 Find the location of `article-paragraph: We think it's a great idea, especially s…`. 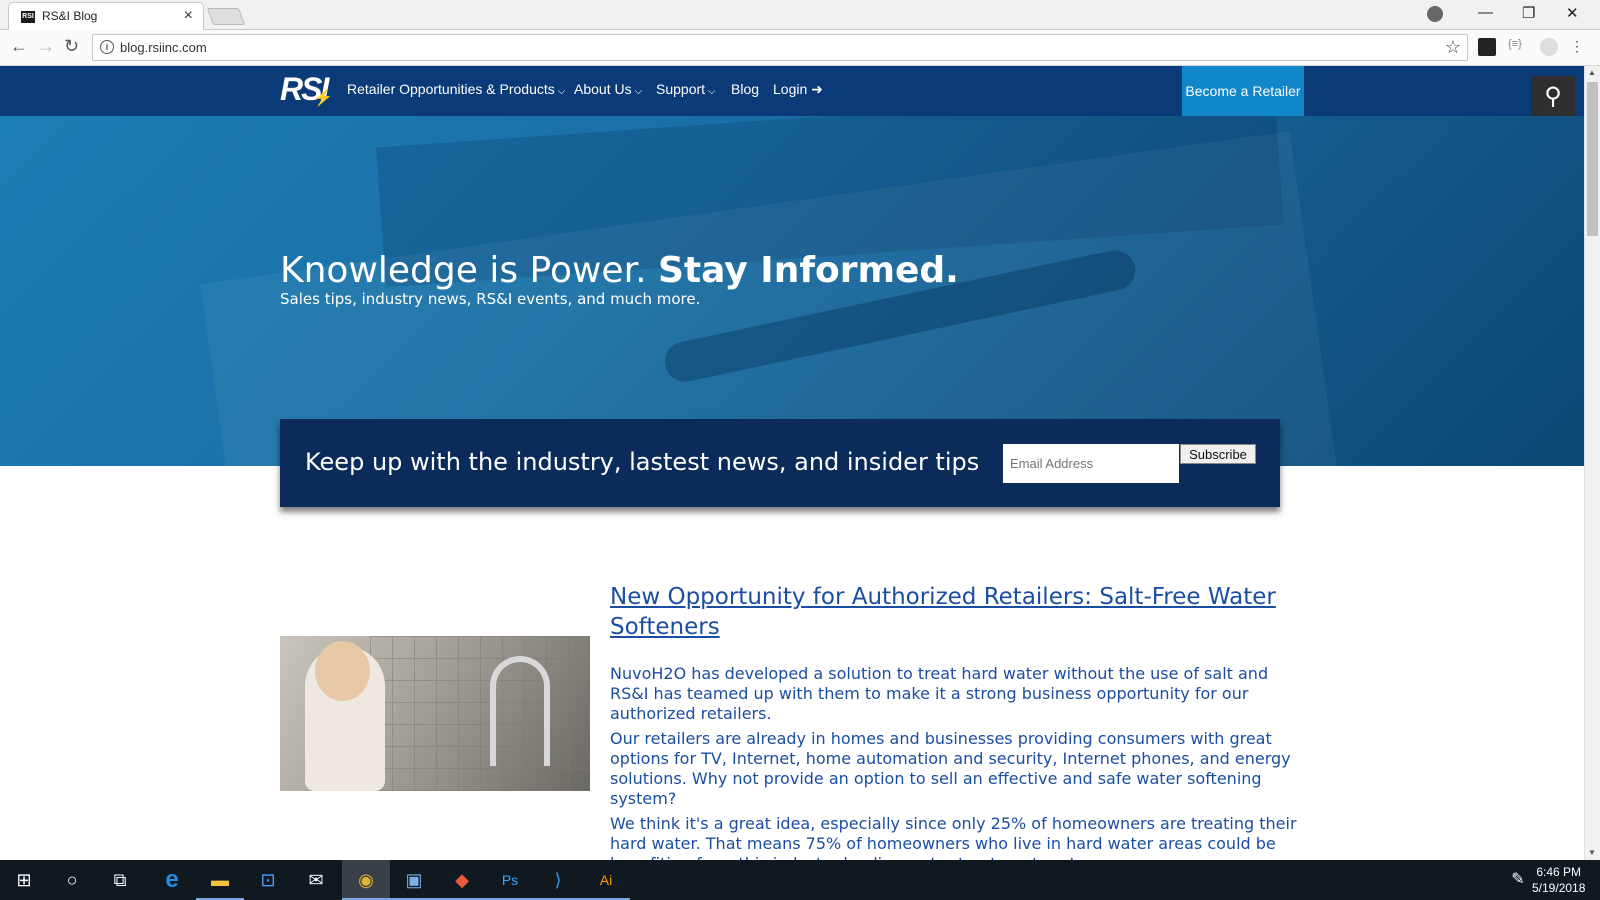

article-paragraph: We think it's a great idea, especially s… is located at coordinates (953, 837).